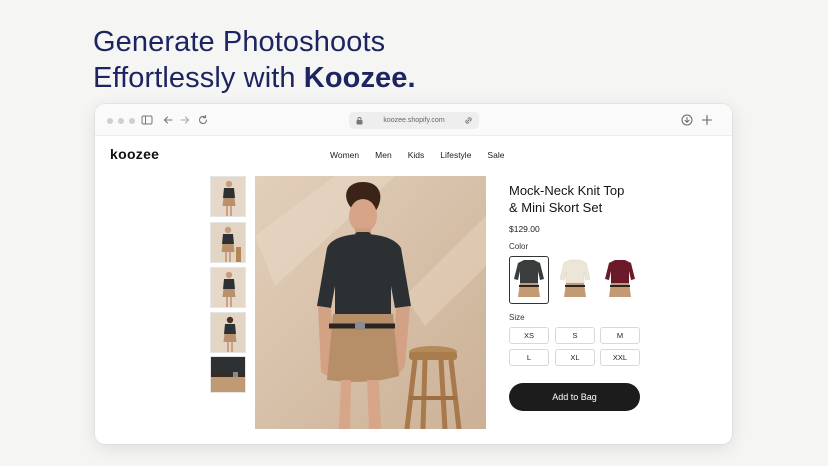 This screenshot has height=466, width=828. What do you see at coordinates (575, 280) in the screenshot?
I see `color-swatch-cream` at bounding box center [575, 280].